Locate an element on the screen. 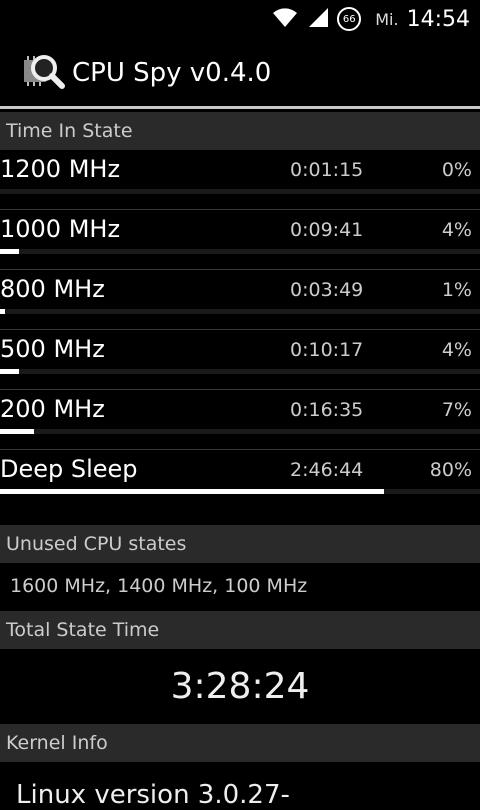 The width and height of the screenshot is (480, 810). status-bar: 66 Mi. 14:54 is located at coordinates (240, 19).